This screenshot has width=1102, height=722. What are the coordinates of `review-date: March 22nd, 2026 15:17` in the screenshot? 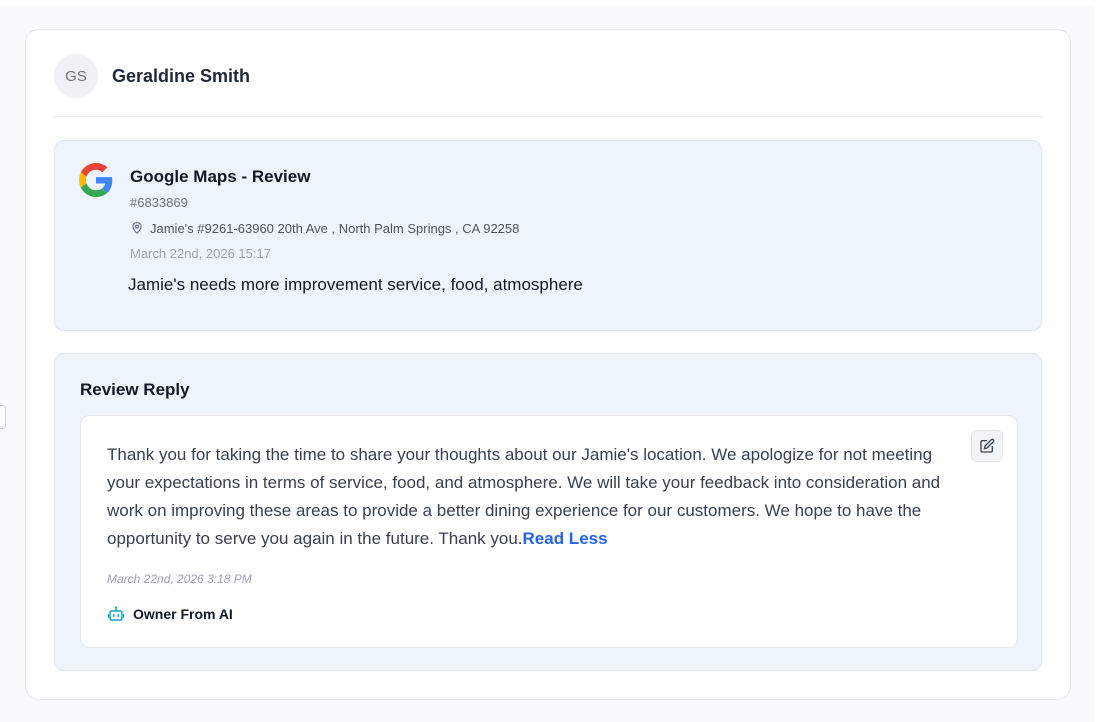 It's located at (200, 253).